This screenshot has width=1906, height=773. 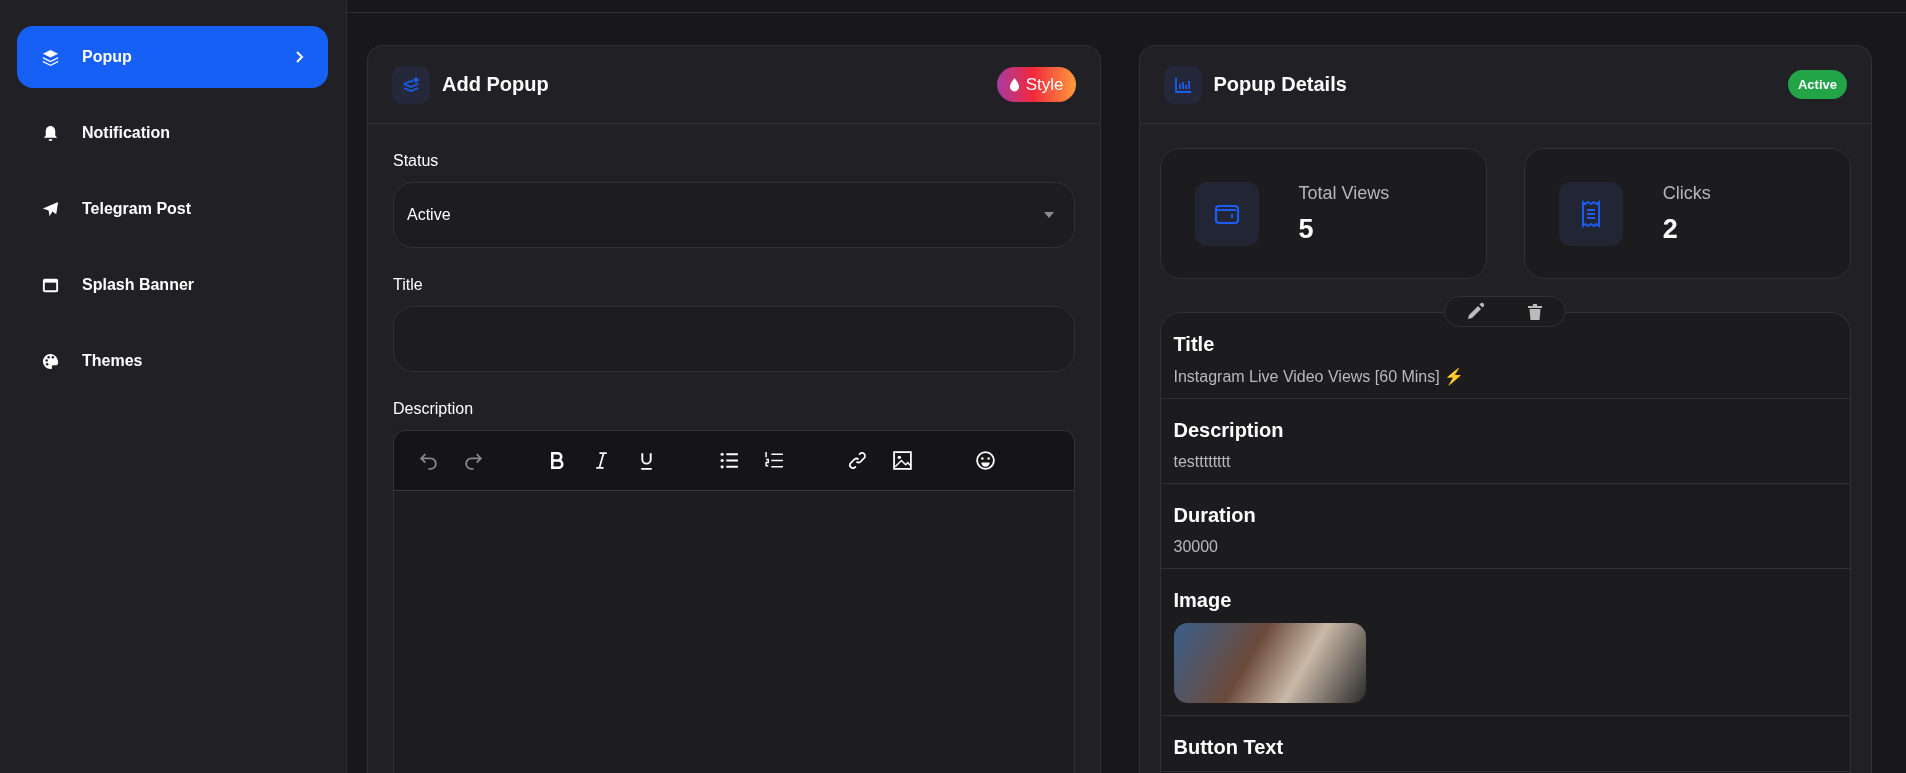 I want to click on receipt-icon, so click(x=1590, y=213).